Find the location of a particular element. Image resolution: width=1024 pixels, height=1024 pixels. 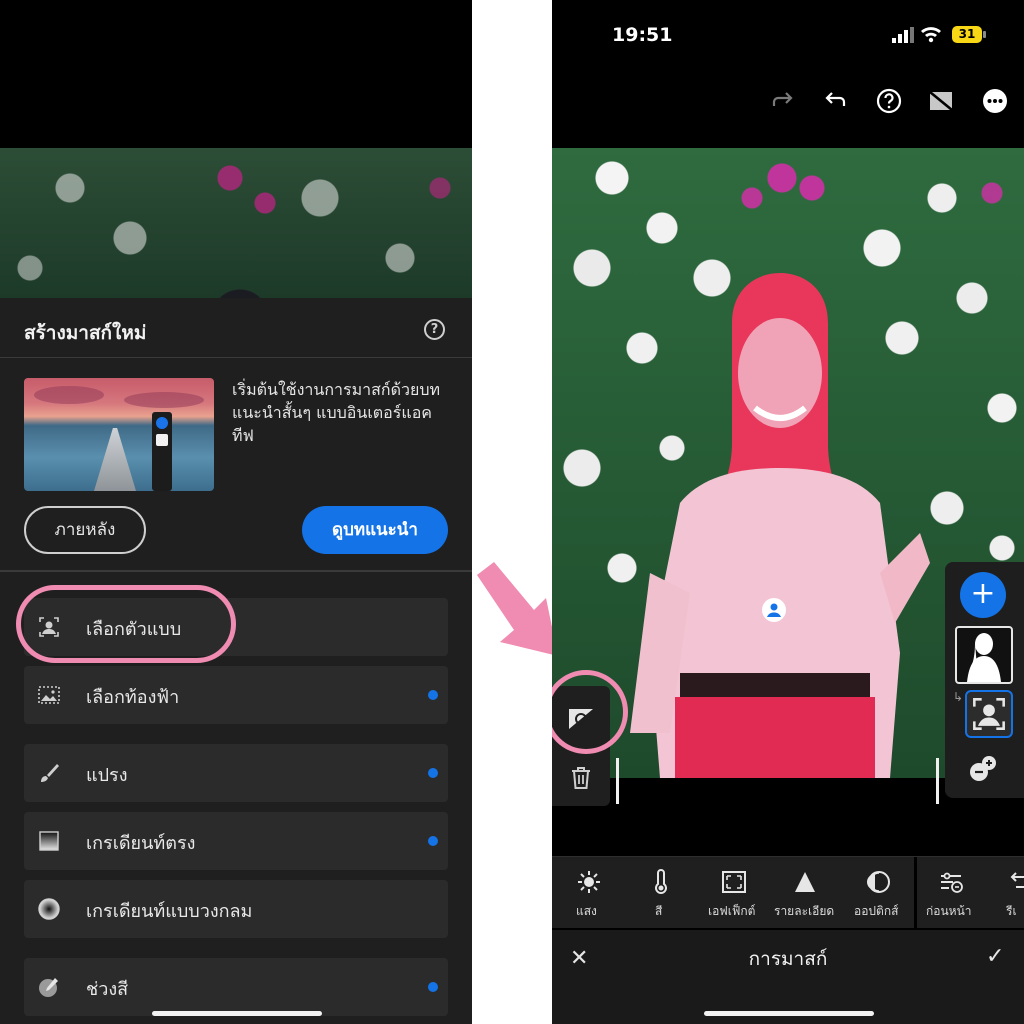

effects-icon is located at coordinates (734, 882).